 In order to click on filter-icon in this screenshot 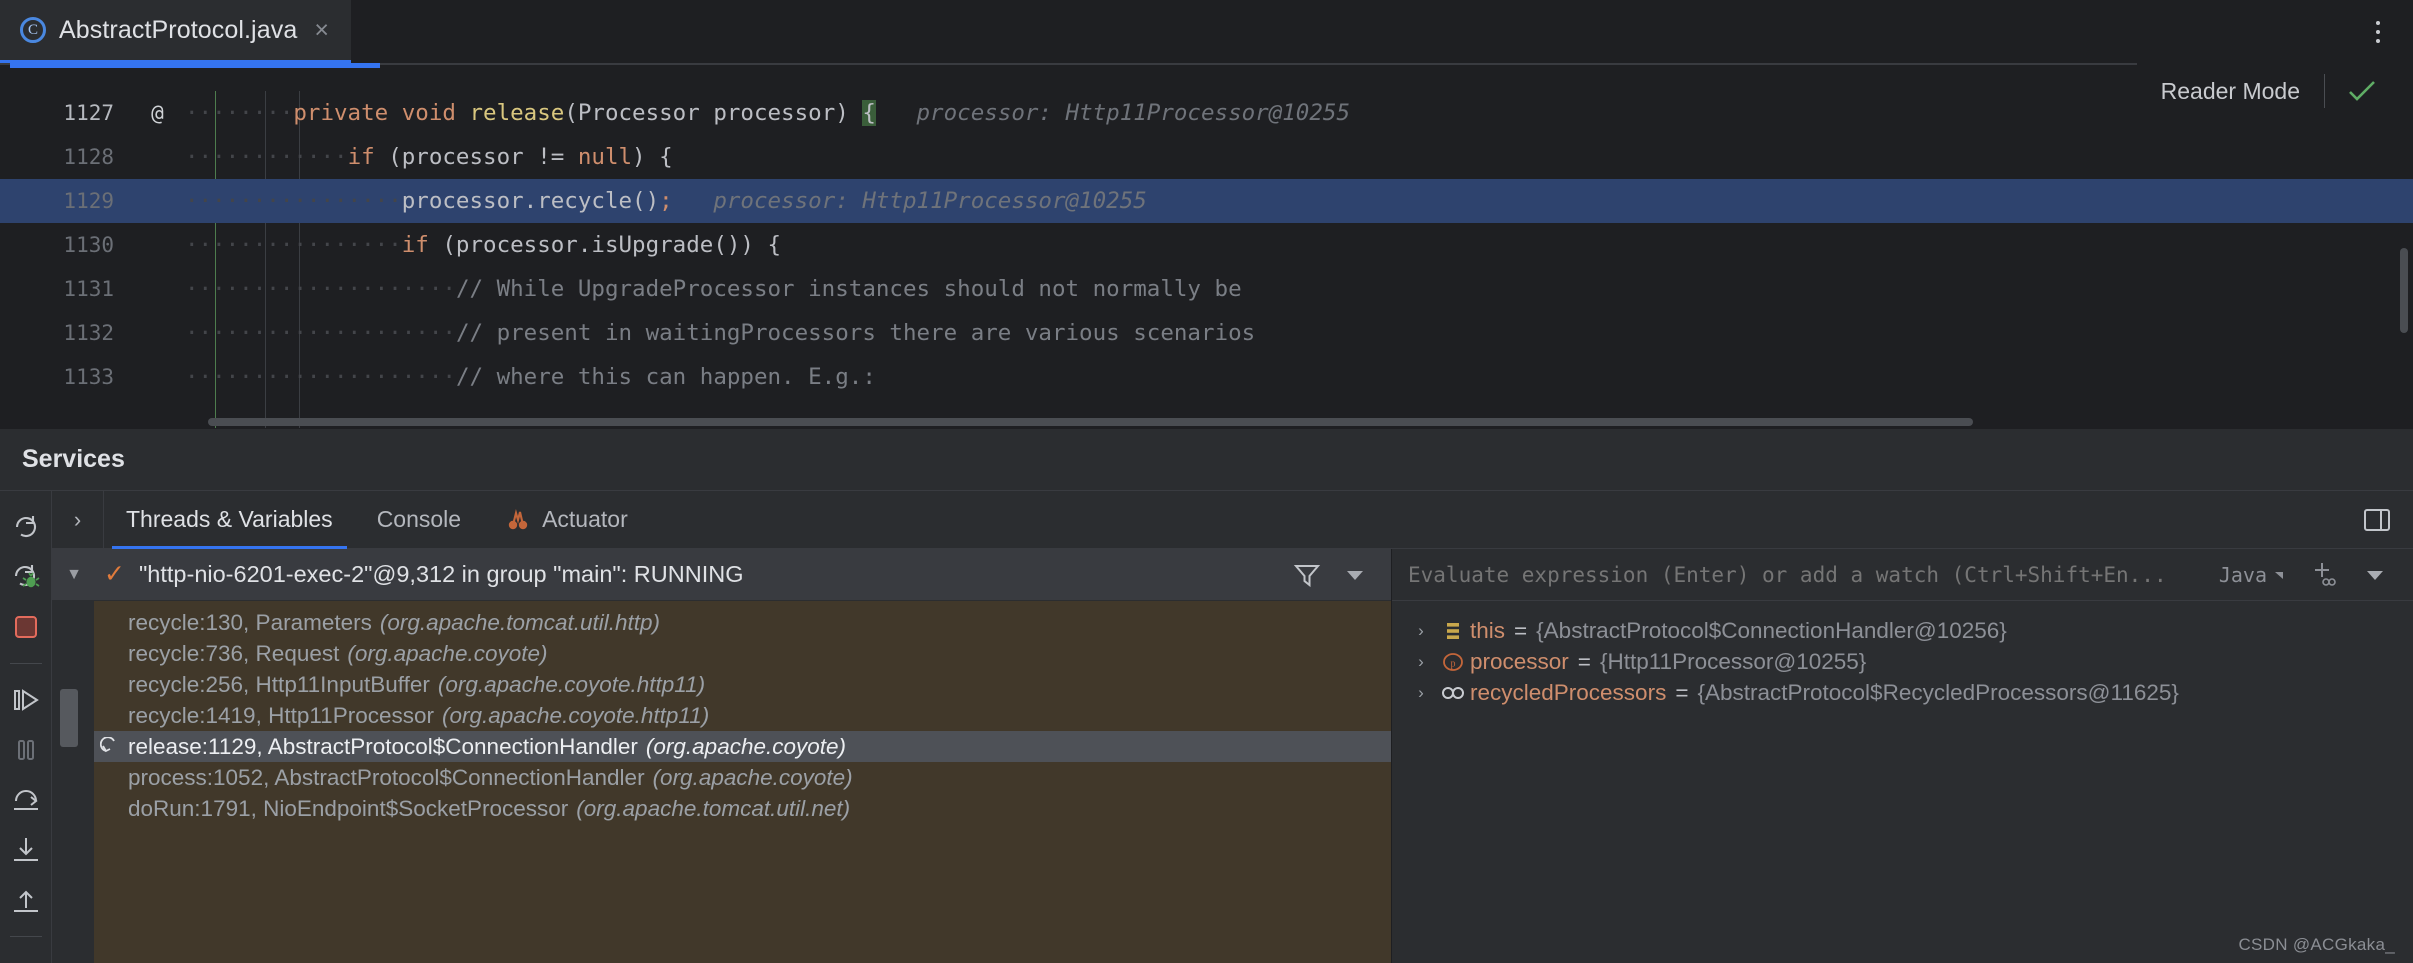, I will do `click(1307, 575)`.